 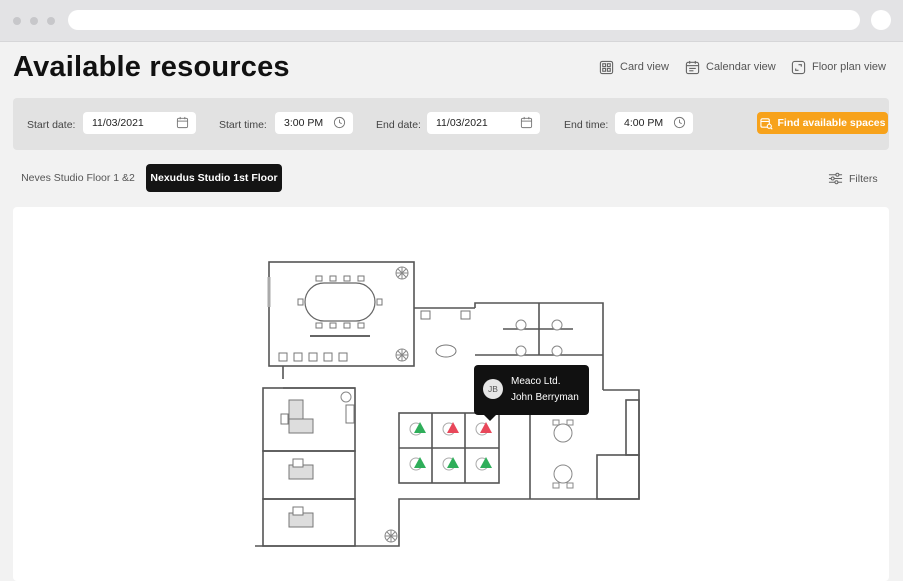 What do you see at coordinates (863, 178) in the screenshot?
I see `filters-label: Filters` at bounding box center [863, 178].